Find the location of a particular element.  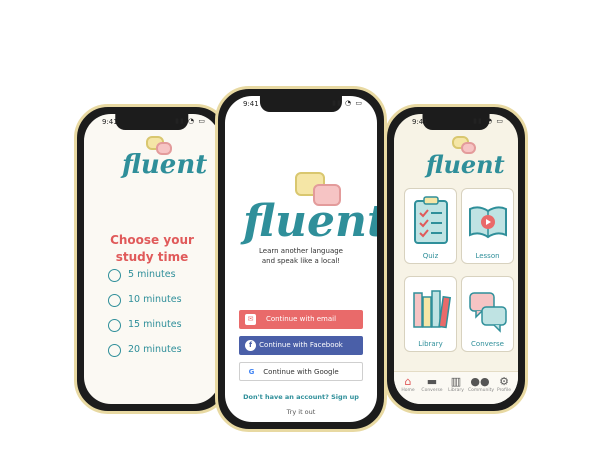

try-it-out-link: Try it out is located at coordinates (301, 412).